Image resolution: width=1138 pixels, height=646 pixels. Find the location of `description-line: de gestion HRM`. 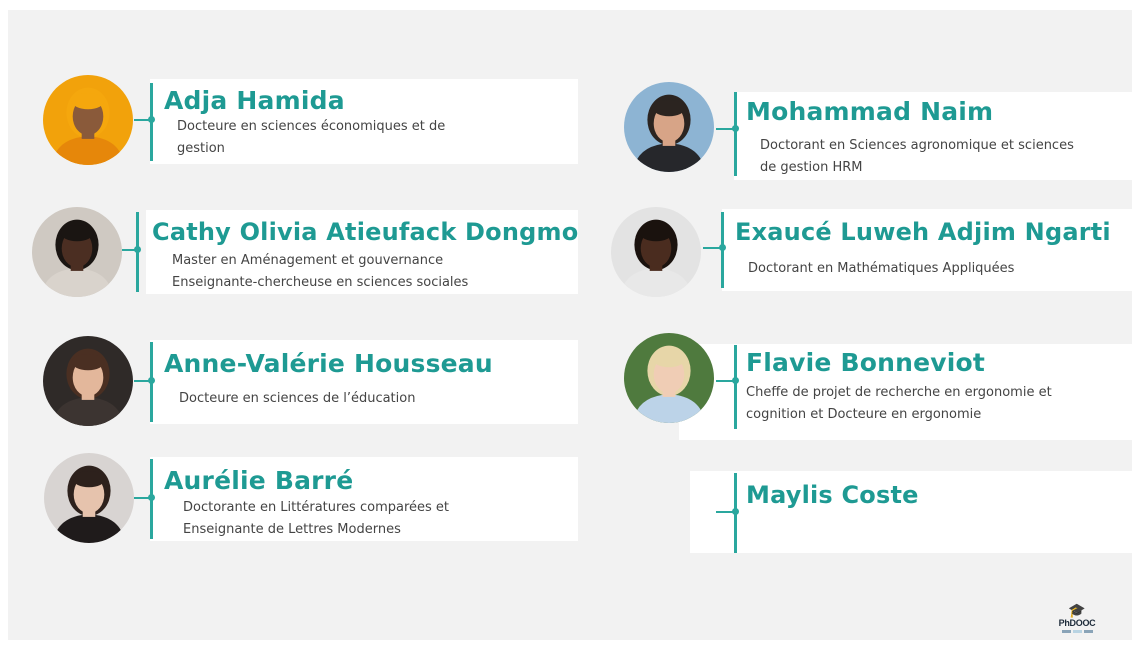

description-line: de gestion HRM is located at coordinates (811, 167).